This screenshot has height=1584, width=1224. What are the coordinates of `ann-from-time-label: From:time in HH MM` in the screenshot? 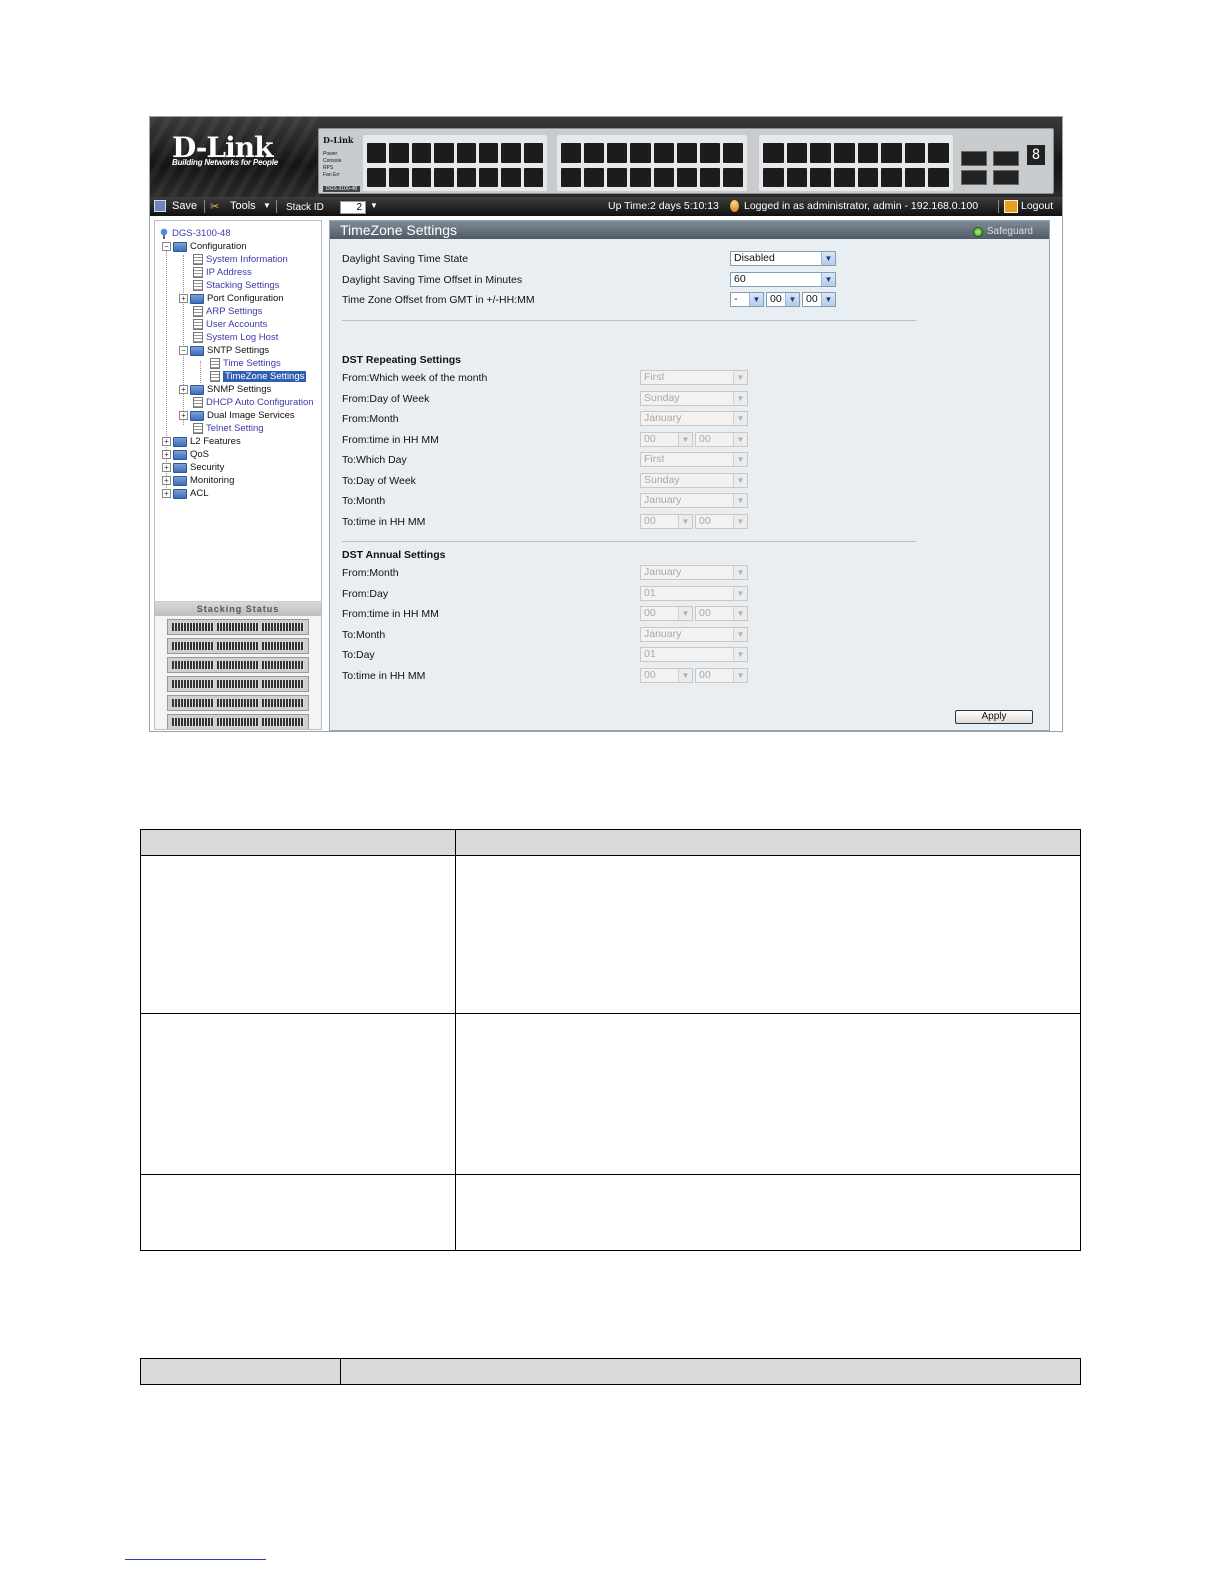 It's located at (390, 614).